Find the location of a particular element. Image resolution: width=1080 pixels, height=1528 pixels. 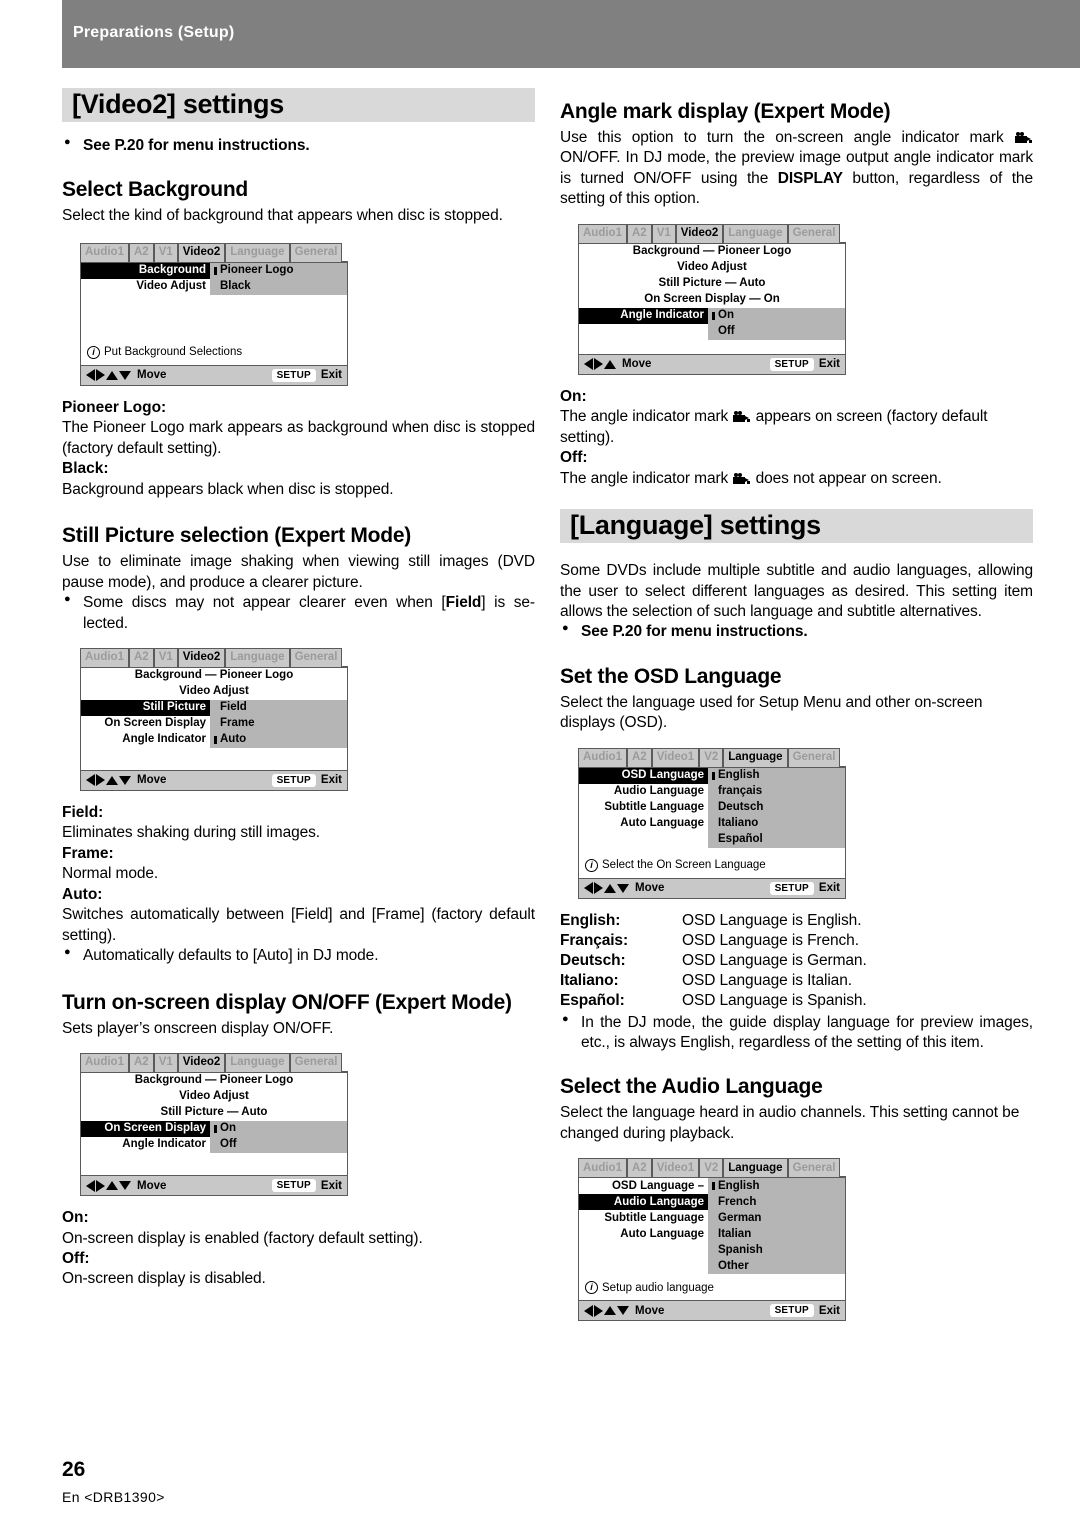

osd-row: Still Picture Field is located at coordinates (214, 707).